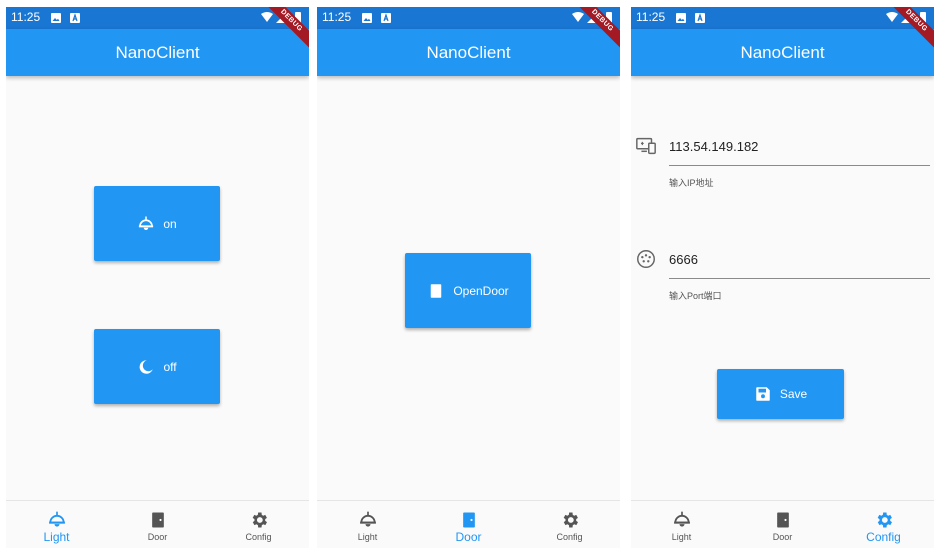 This screenshot has height=558, width=941. I want to click on port-icon, so click(646, 259).